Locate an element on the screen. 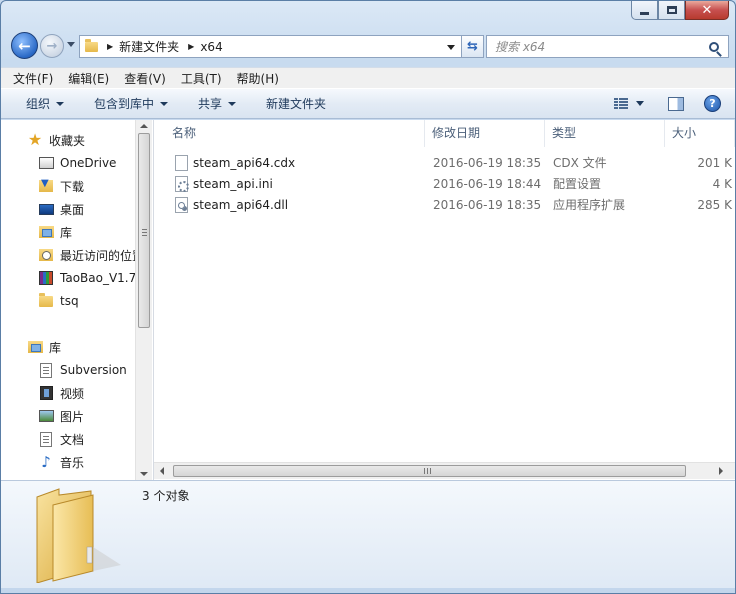  change-view-icon is located at coordinates (621, 103).